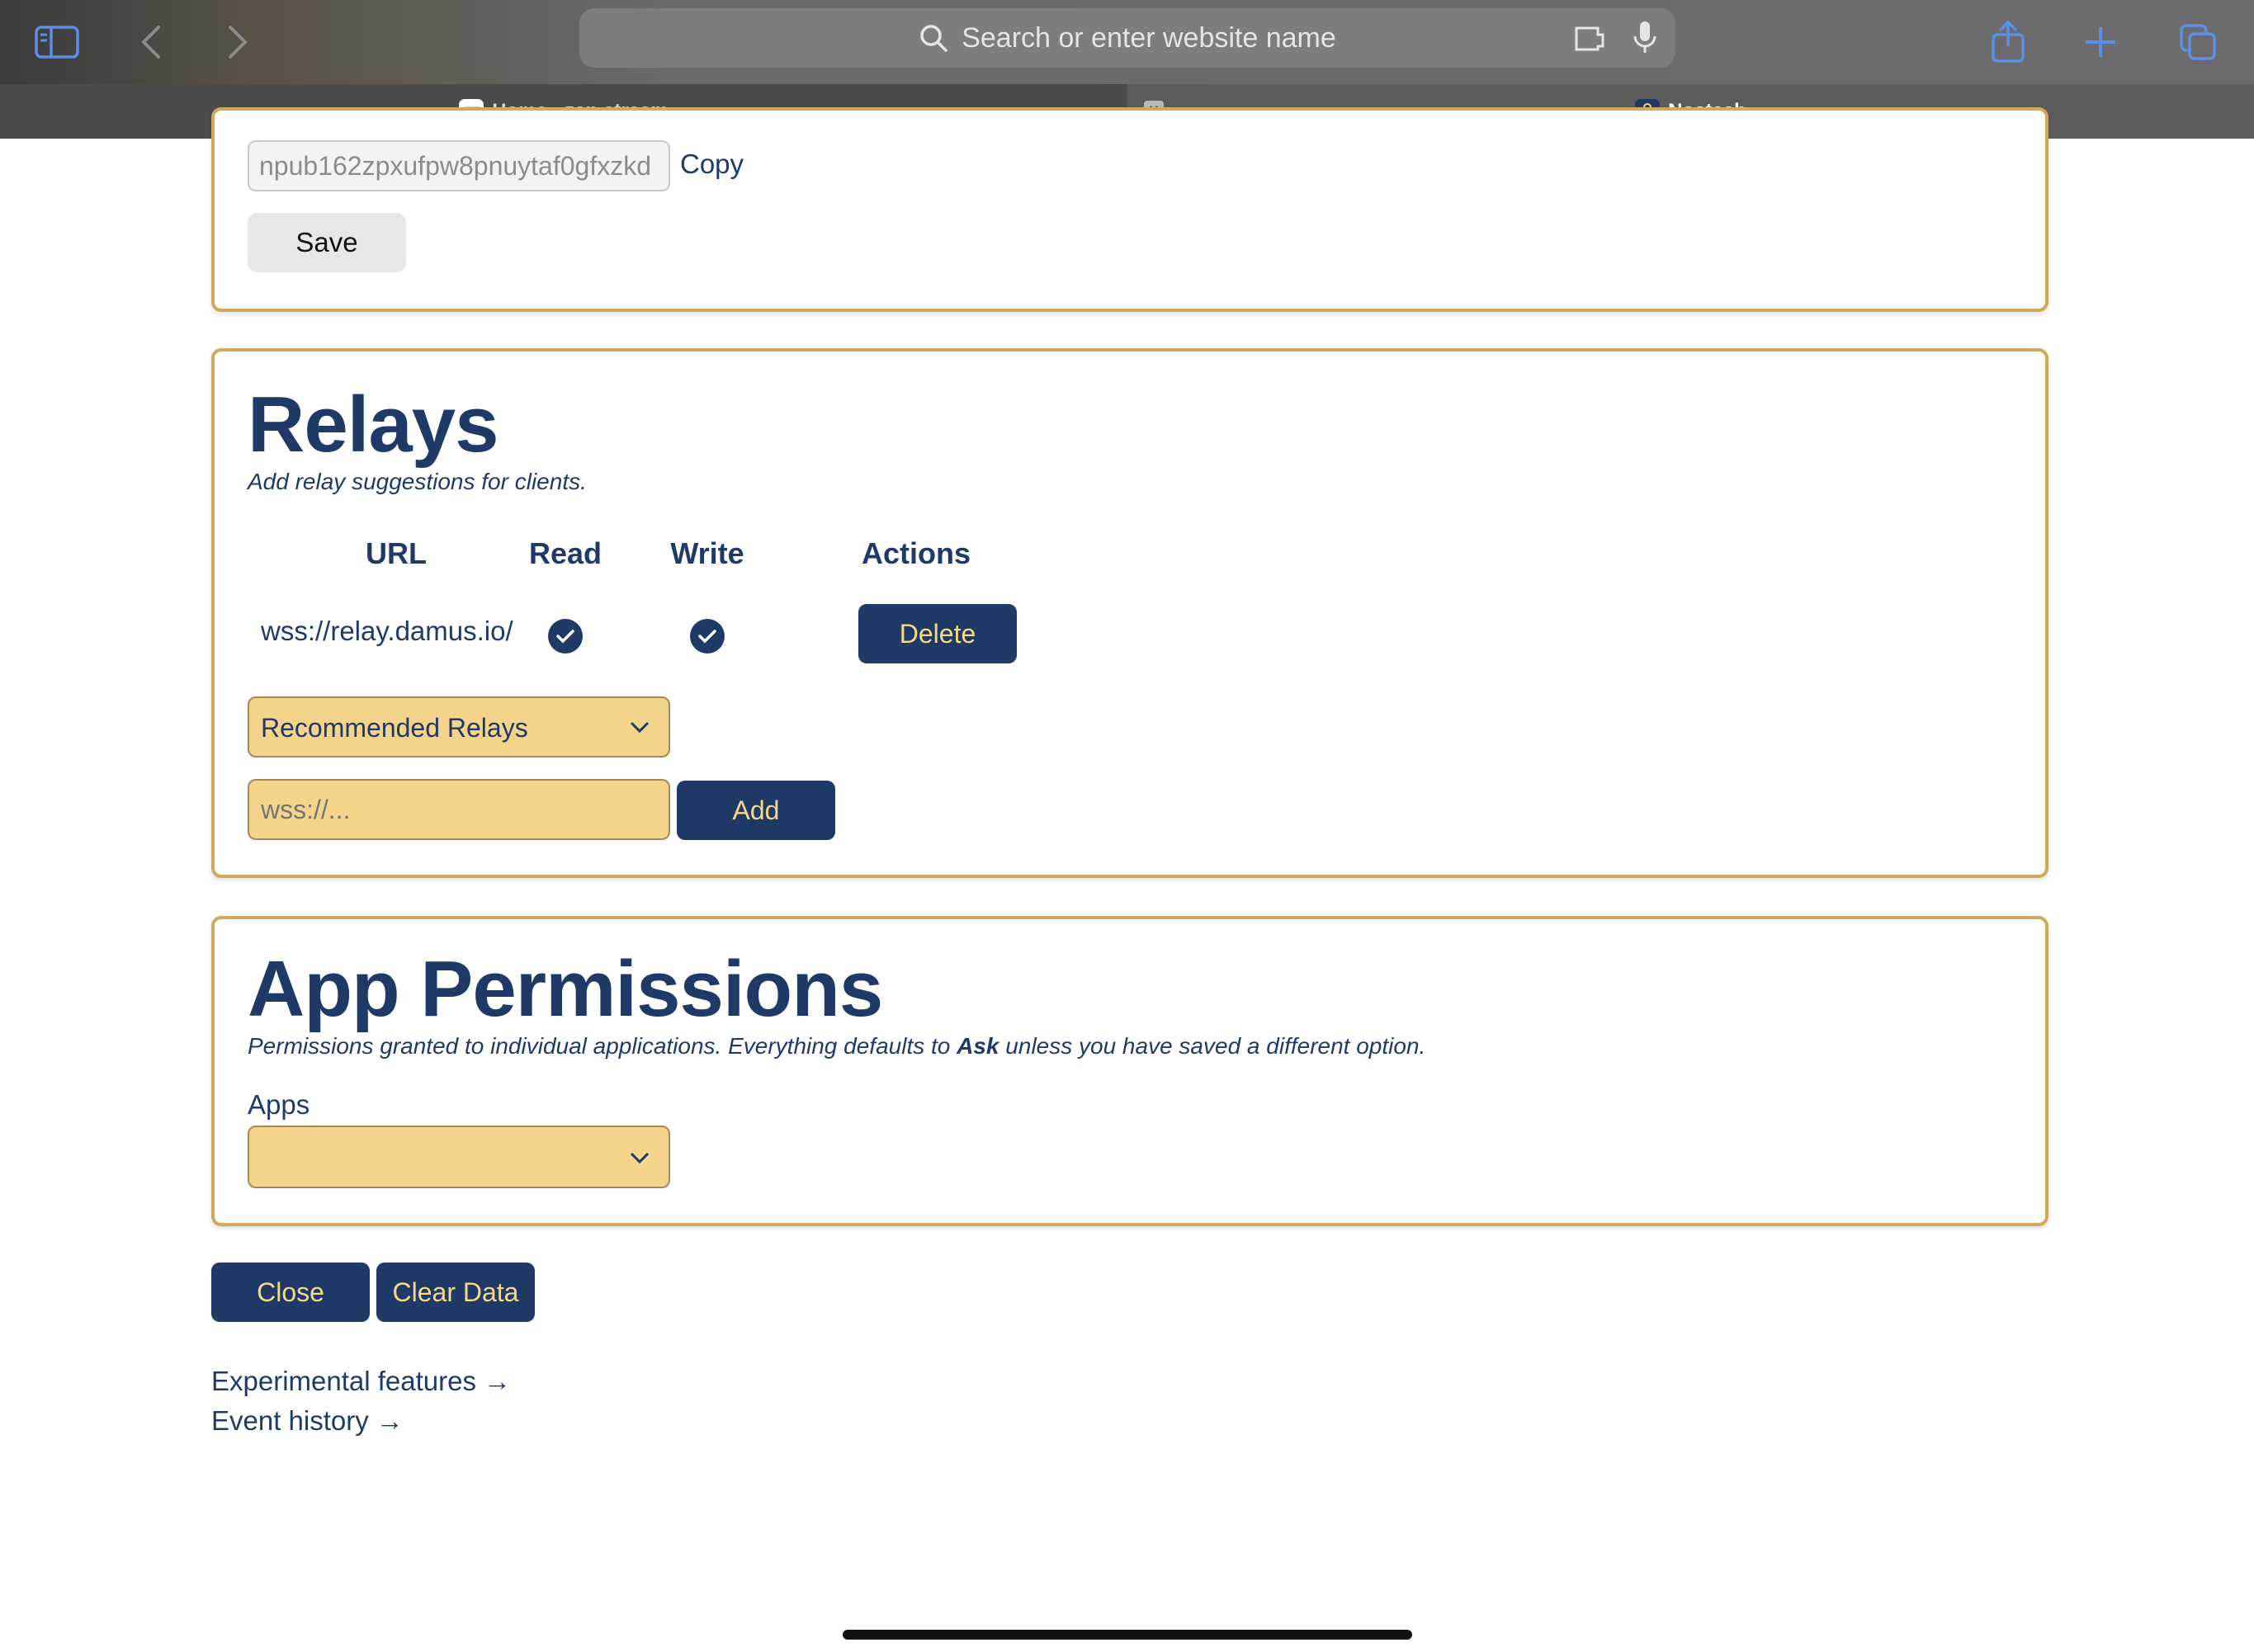  What do you see at coordinates (2008, 42) in the screenshot?
I see `share-icon` at bounding box center [2008, 42].